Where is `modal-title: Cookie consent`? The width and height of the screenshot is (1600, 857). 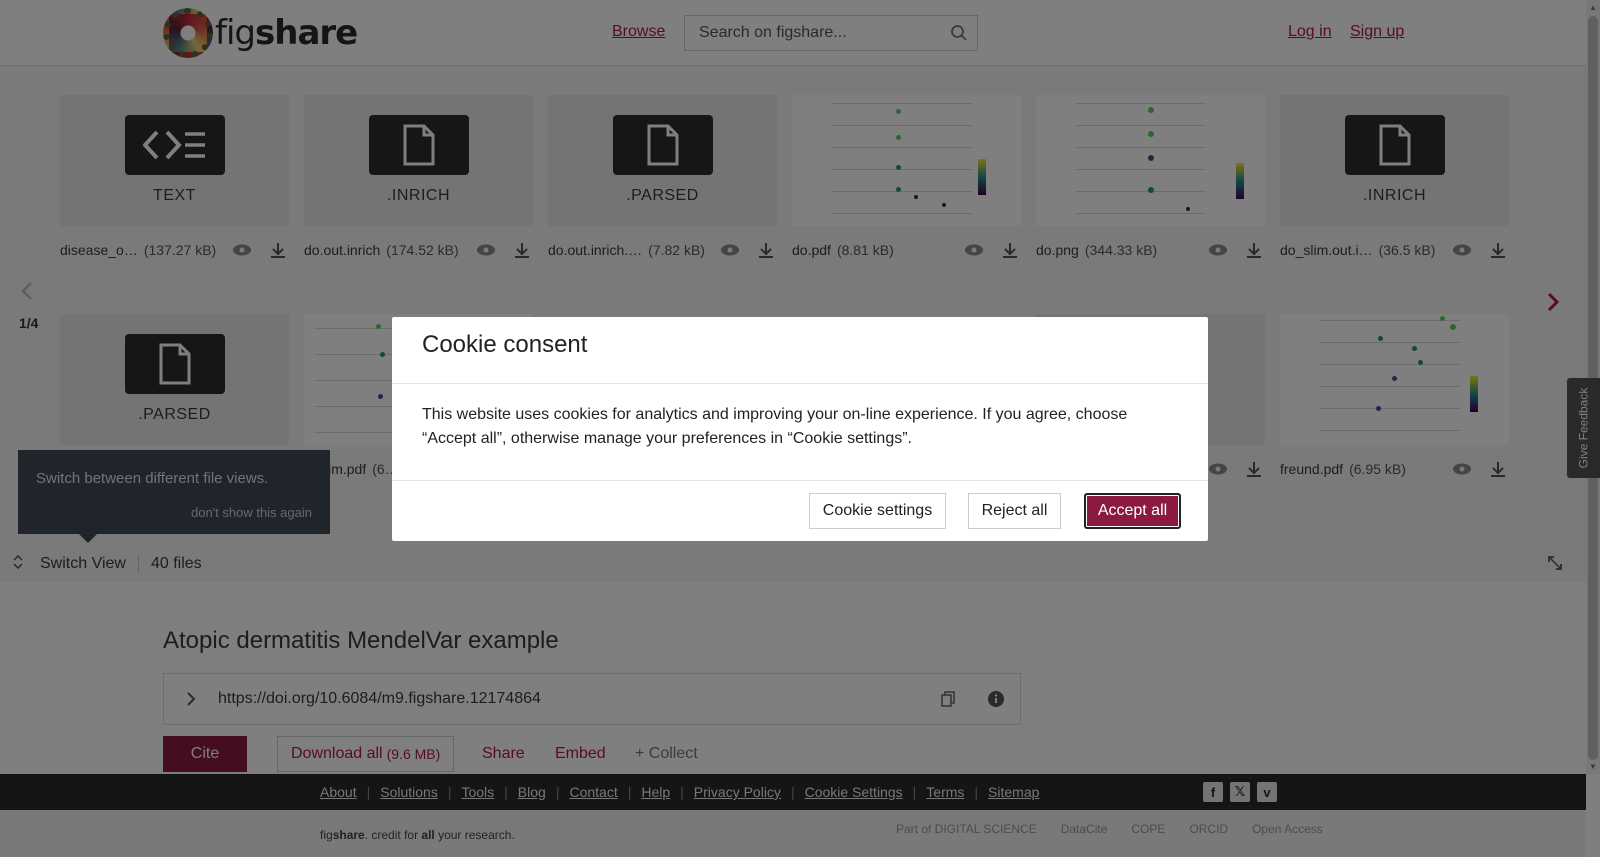 modal-title: Cookie consent is located at coordinates (505, 344).